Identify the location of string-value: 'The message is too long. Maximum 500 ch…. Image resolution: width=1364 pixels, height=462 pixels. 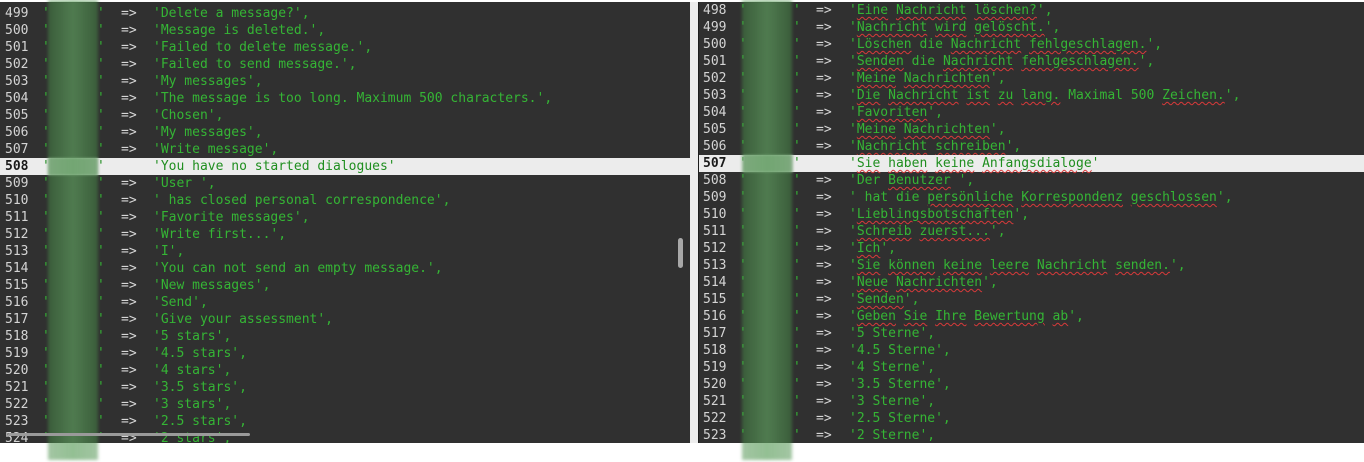
(353, 98).